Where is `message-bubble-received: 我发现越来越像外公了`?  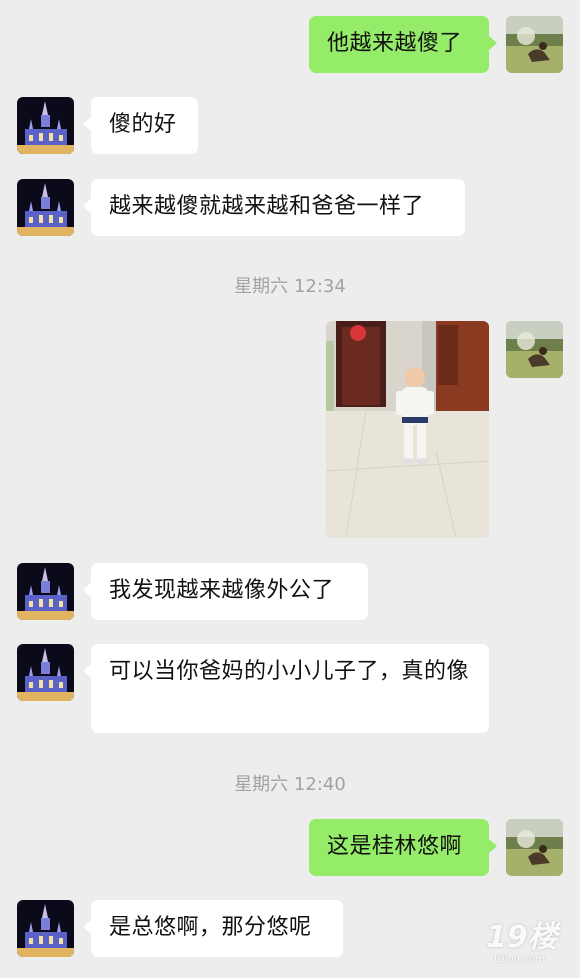 message-bubble-received: 我发现越来越像外公了 is located at coordinates (225, 591).